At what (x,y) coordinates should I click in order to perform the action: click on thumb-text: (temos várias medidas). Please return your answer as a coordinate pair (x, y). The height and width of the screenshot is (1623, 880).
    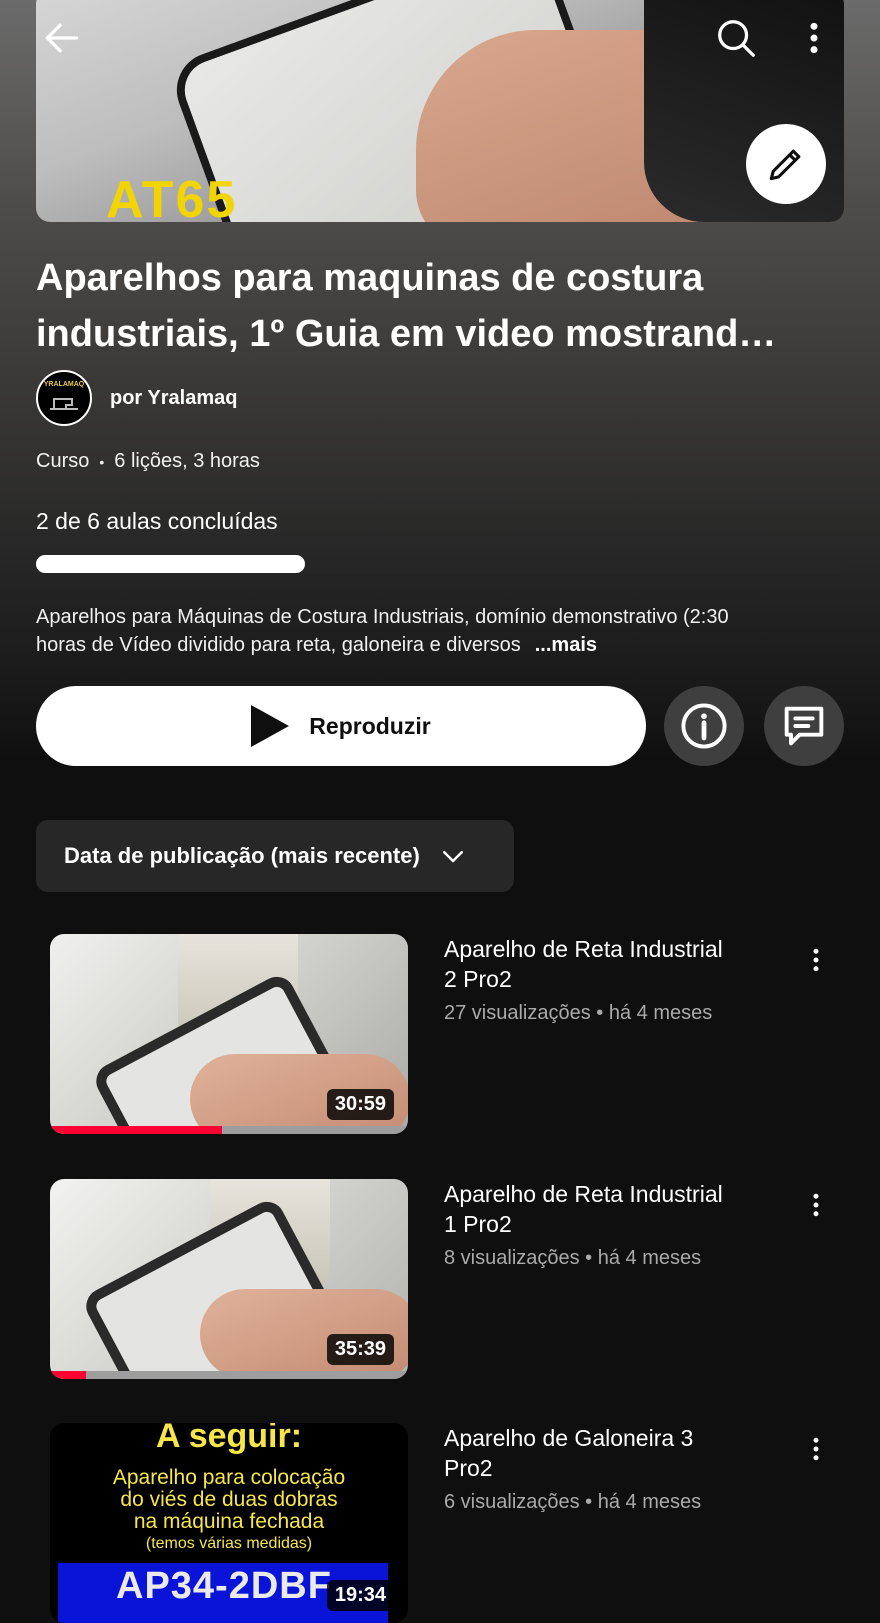
    Looking at the image, I should click on (229, 1543).